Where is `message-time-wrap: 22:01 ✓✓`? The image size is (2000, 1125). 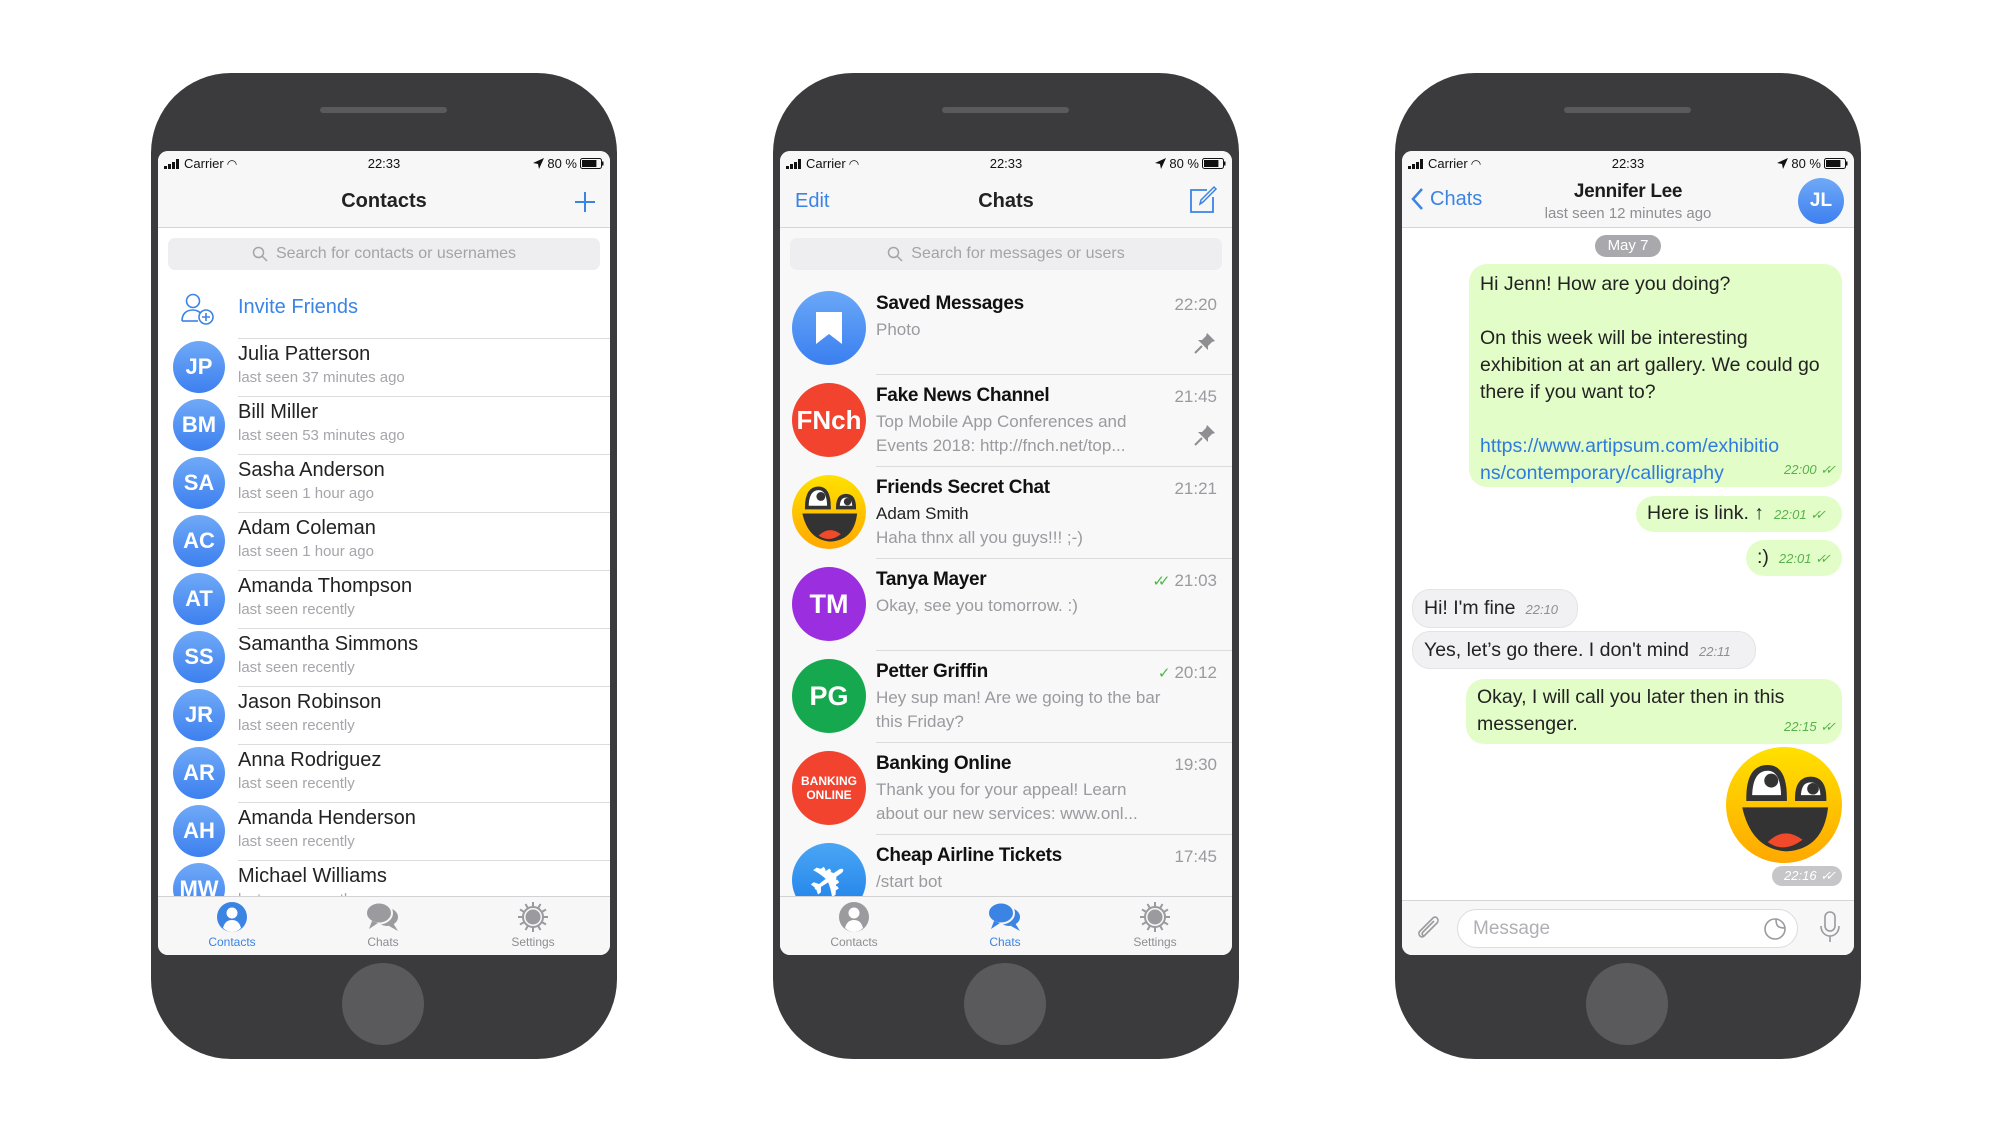 message-time-wrap: 22:01 ✓✓ is located at coordinates (1805, 558).